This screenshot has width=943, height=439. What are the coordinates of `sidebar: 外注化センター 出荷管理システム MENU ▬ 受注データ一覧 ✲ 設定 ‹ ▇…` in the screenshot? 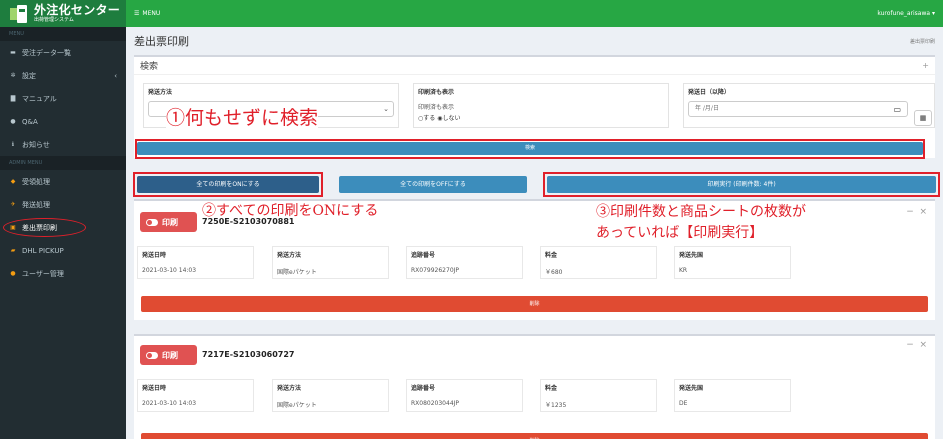 It's located at (63, 219).